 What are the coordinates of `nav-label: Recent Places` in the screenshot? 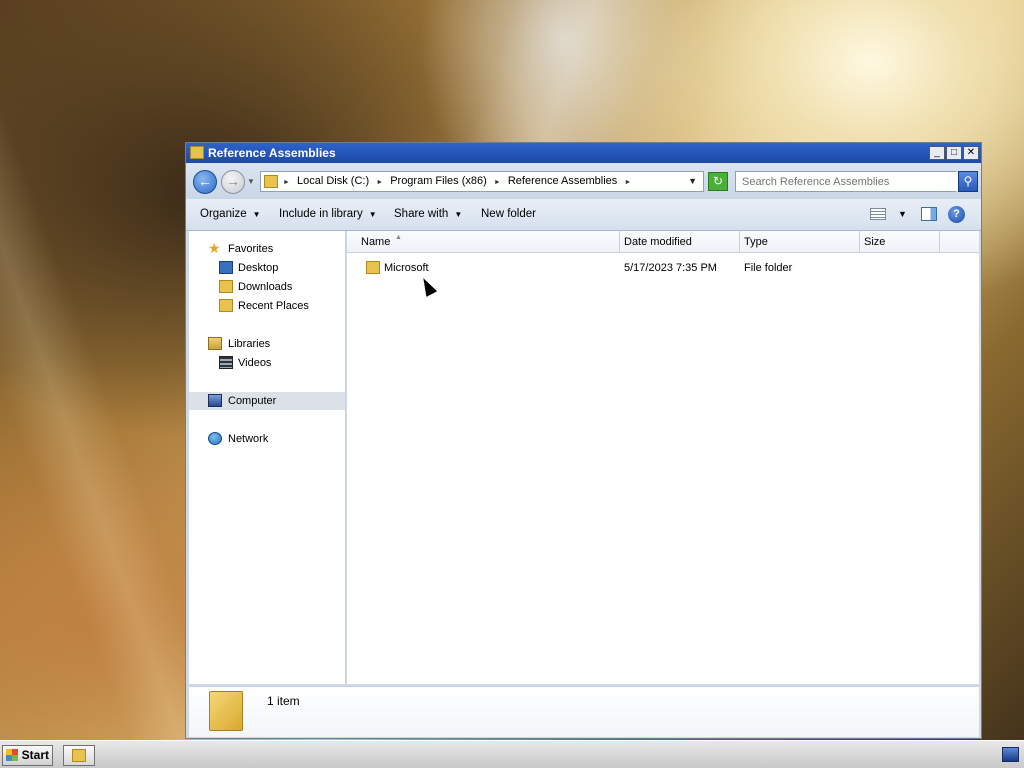 It's located at (273, 306).